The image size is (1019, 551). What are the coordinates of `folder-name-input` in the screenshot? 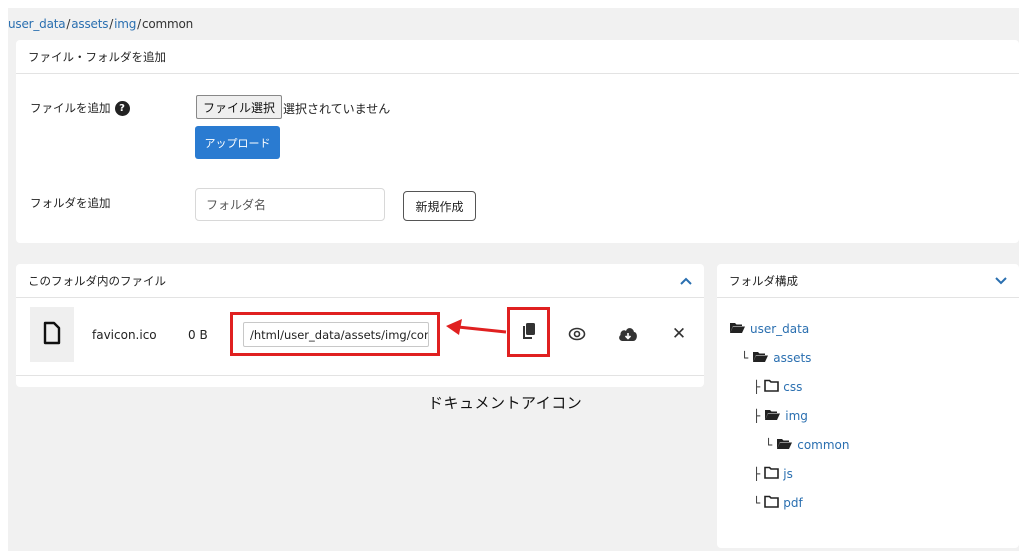 It's located at (290, 204).